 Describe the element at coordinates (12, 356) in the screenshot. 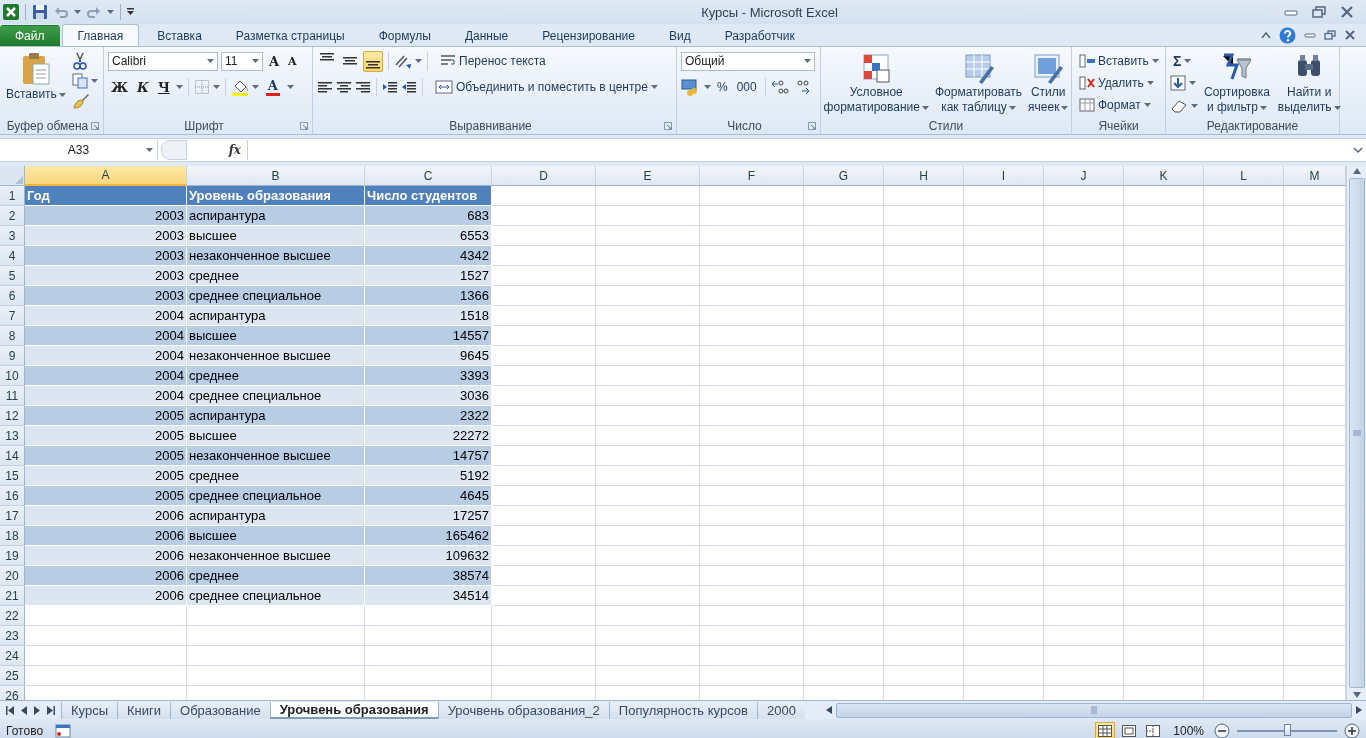

I see `row-header: 9` at that location.